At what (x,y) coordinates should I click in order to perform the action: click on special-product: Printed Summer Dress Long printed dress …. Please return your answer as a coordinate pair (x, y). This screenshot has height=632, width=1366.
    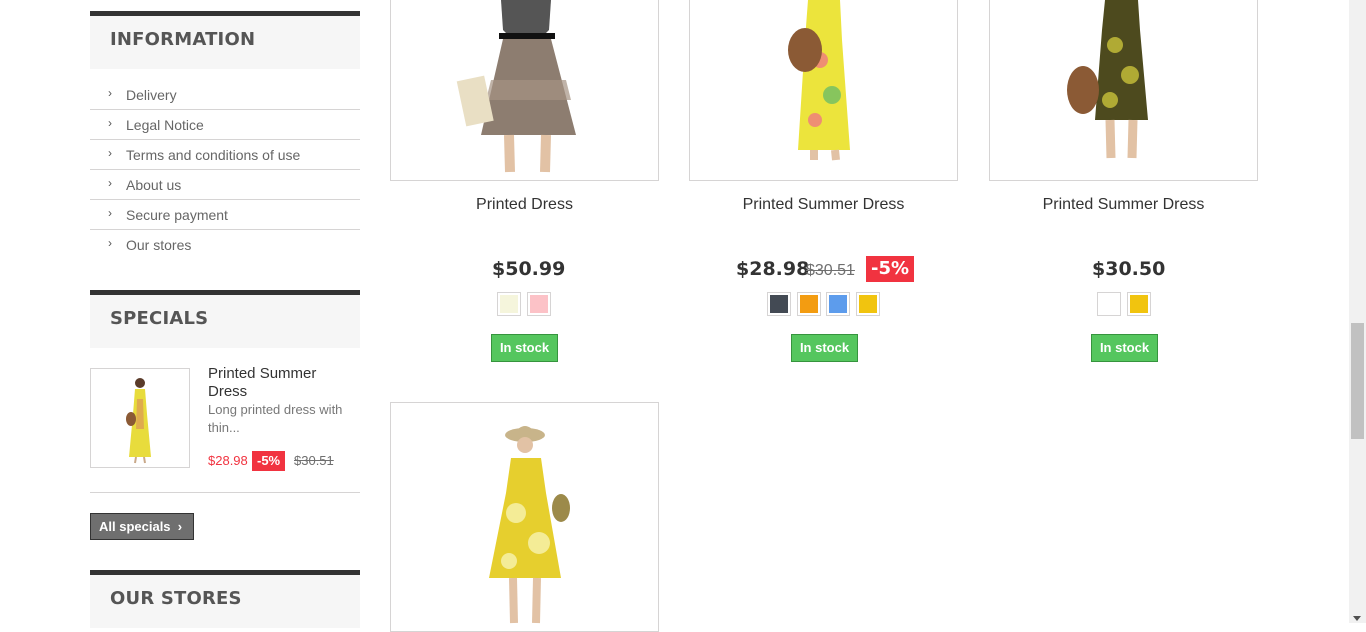
    Looking at the image, I should click on (225, 429).